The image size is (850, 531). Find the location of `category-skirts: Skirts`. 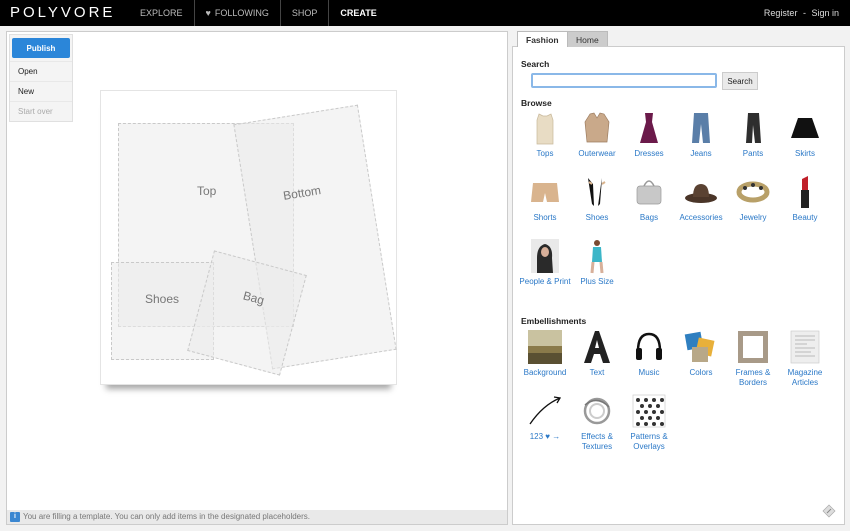

category-skirts: Skirts is located at coordinates (805, 134).